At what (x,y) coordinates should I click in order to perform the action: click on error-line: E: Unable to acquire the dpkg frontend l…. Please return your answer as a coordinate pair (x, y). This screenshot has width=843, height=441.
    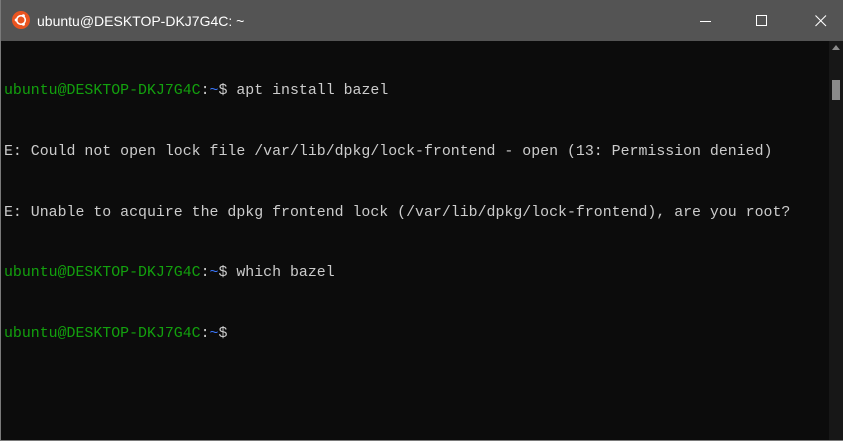
    Looking at the image, I should click on (397, 212).